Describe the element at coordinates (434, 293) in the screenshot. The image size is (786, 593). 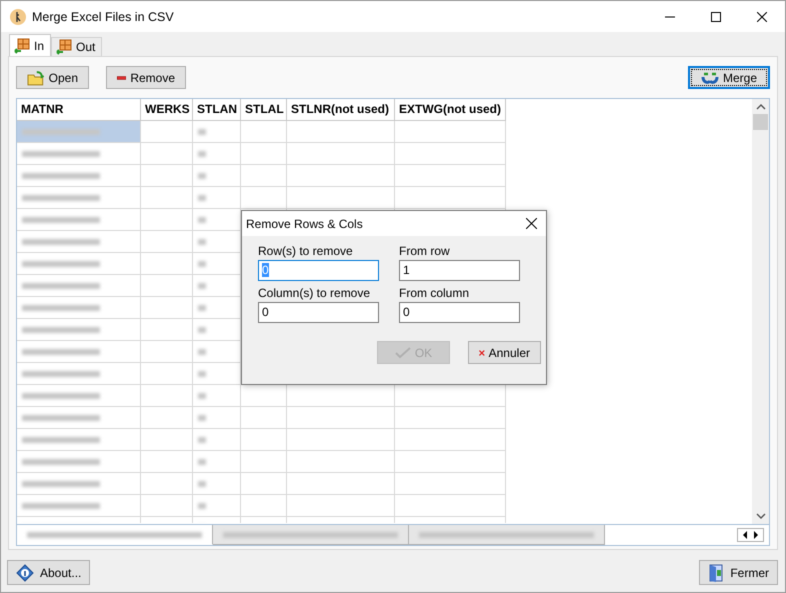
I see `field-label: From column` at that location.